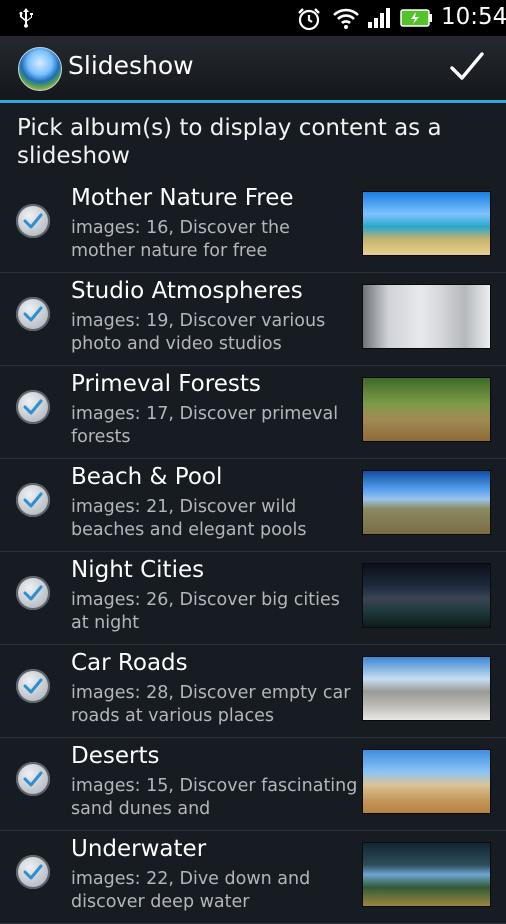 Image resolution: width=506 pixels, height=924 pixels. Describe the element at coordinates (253, 18) in the screenshot. I see `status-bar: 10:54` at that location.